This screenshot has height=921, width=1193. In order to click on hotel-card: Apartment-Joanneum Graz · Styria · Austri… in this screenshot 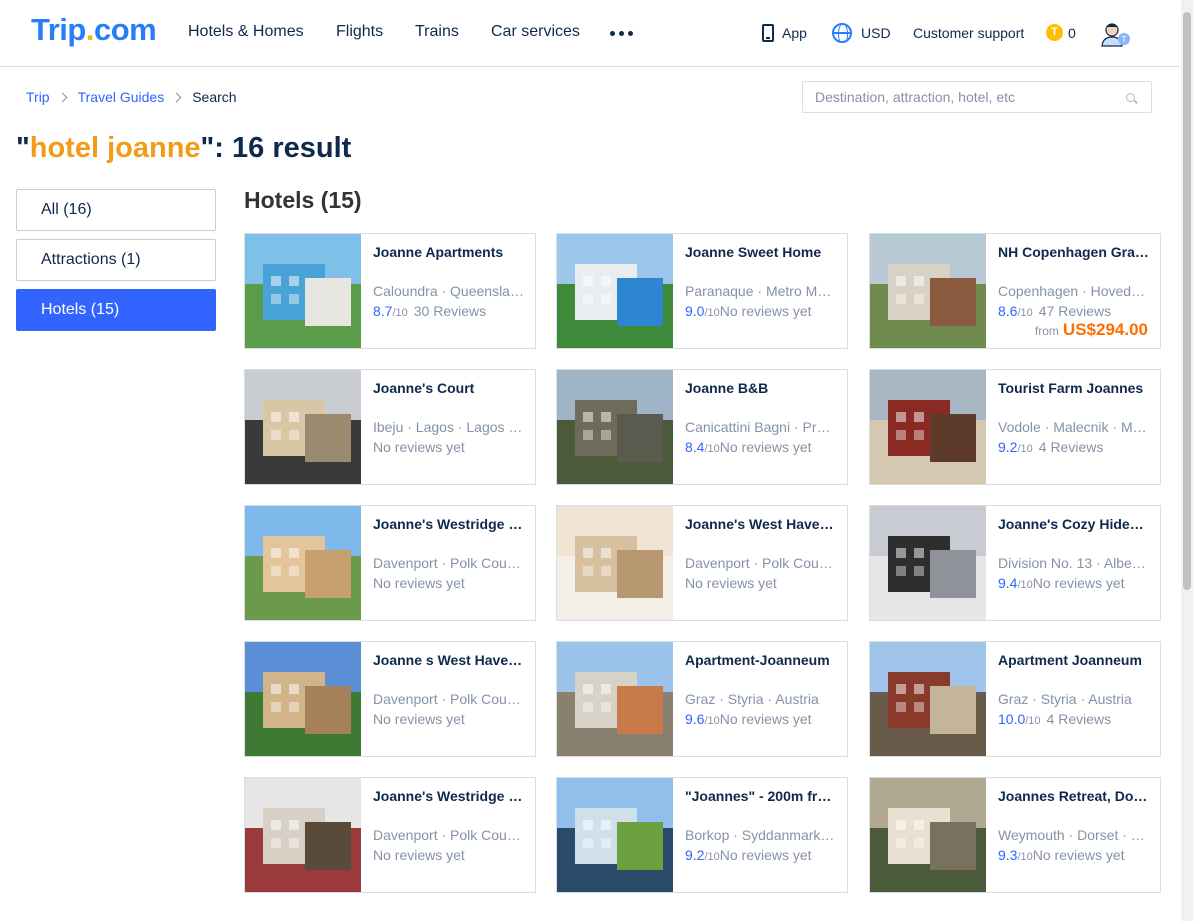, I will do `click(702, 699)`.